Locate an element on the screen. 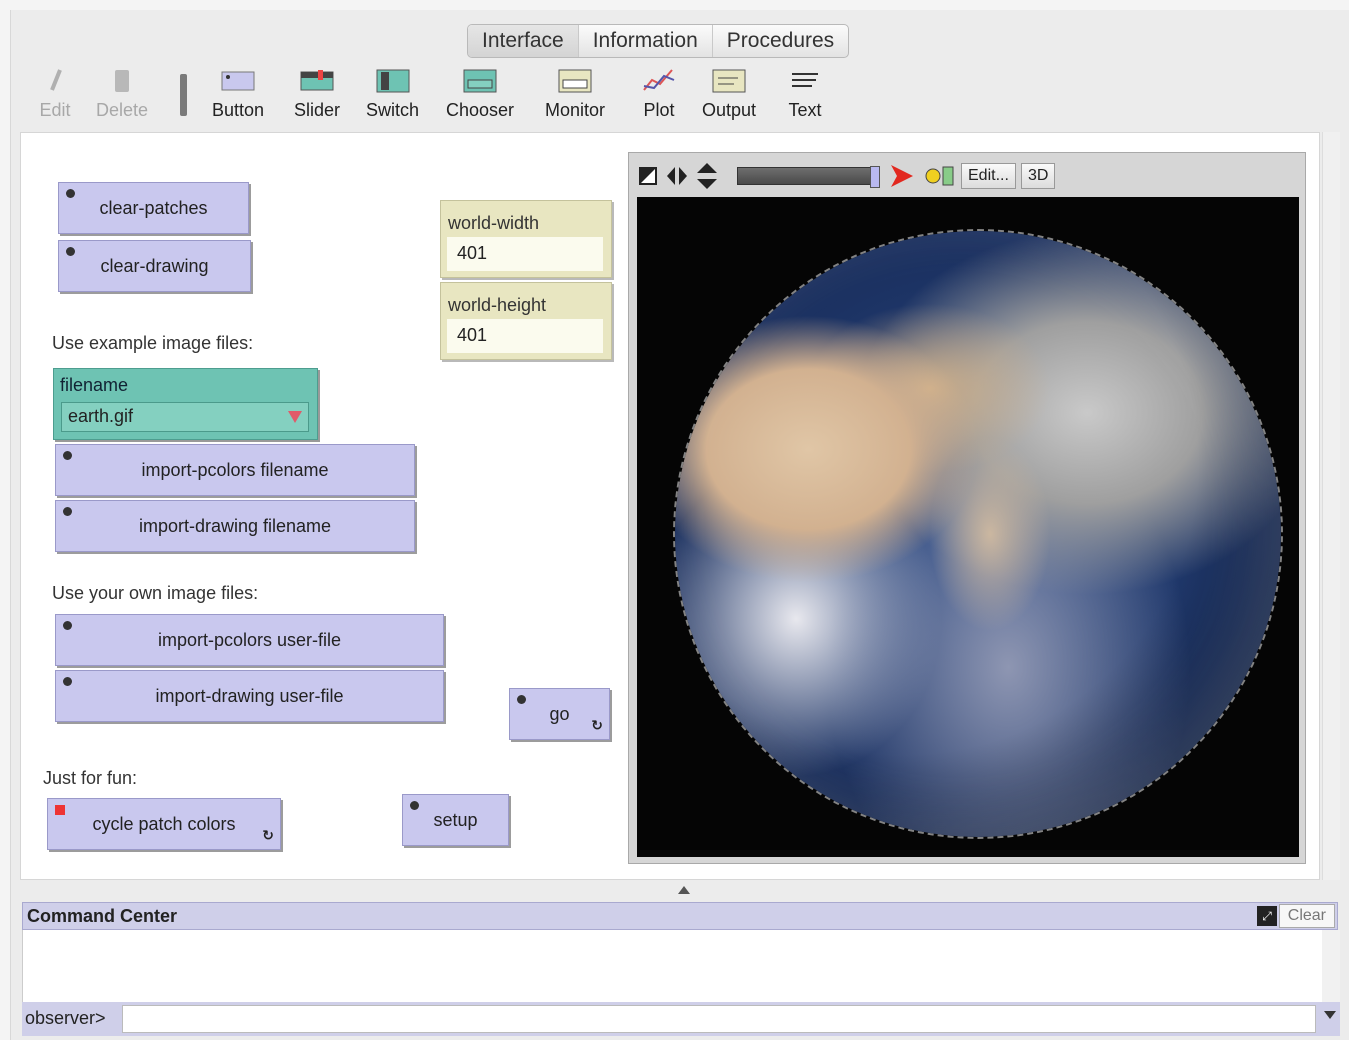 This screenshot has height=1040, width=1349. output-widget-icon is located at coordinates (729, 80).